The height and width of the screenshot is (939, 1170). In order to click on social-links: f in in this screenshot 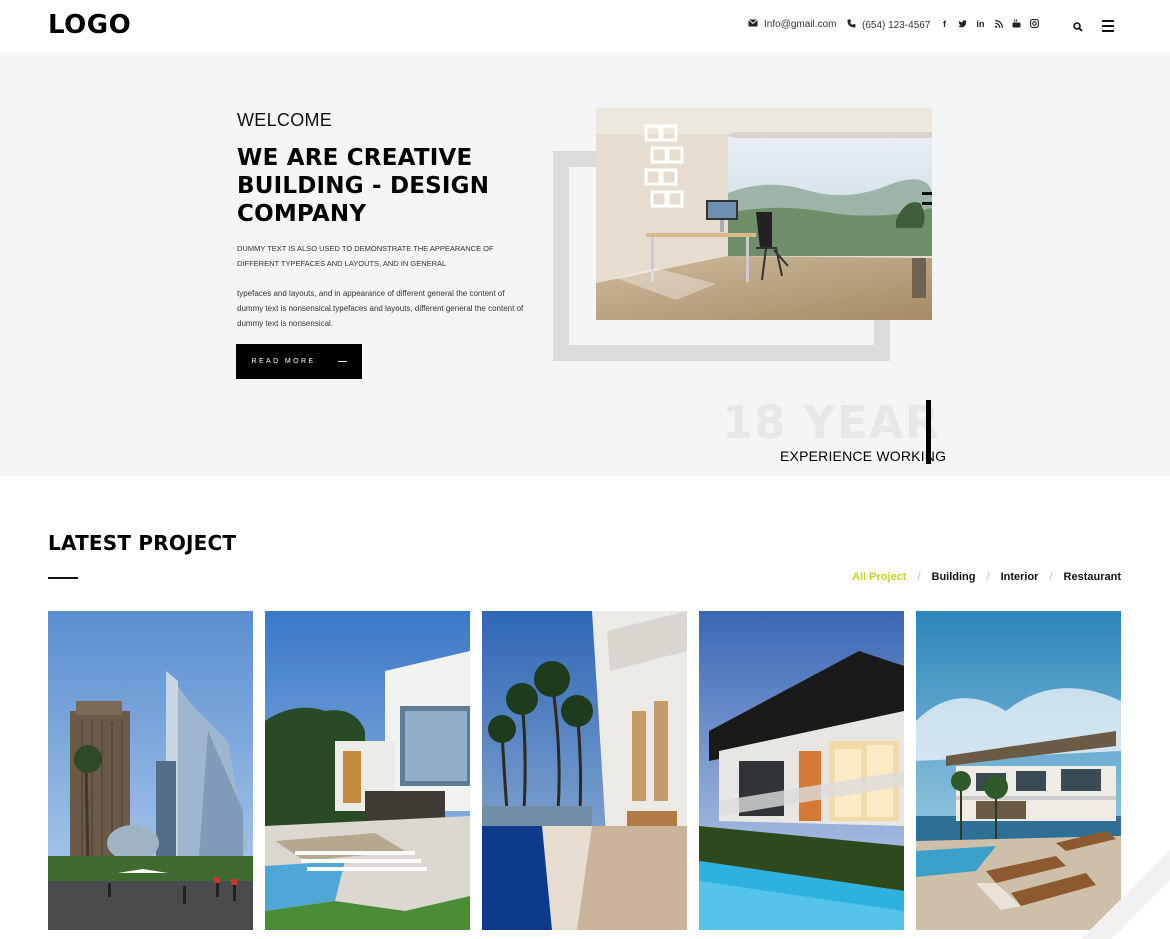, I will do `click(989, 23)`.